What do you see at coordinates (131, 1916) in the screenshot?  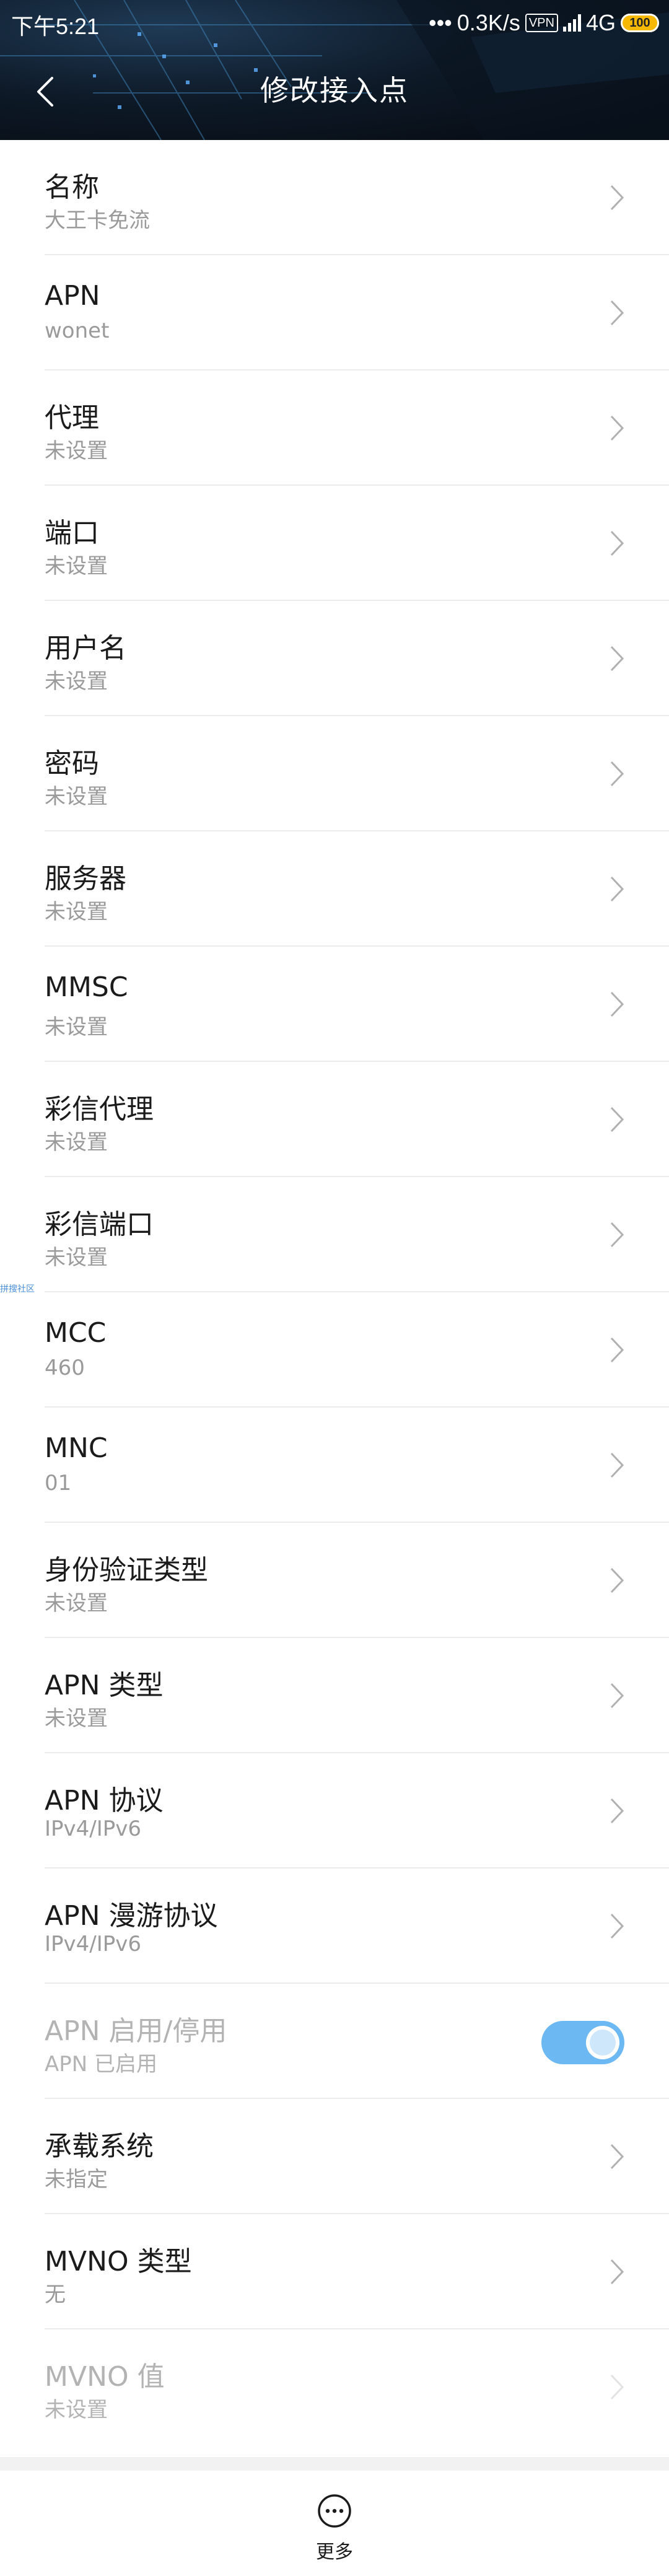 I see `item-title: APN 漫游协议` at bounding box center [131, 1916].